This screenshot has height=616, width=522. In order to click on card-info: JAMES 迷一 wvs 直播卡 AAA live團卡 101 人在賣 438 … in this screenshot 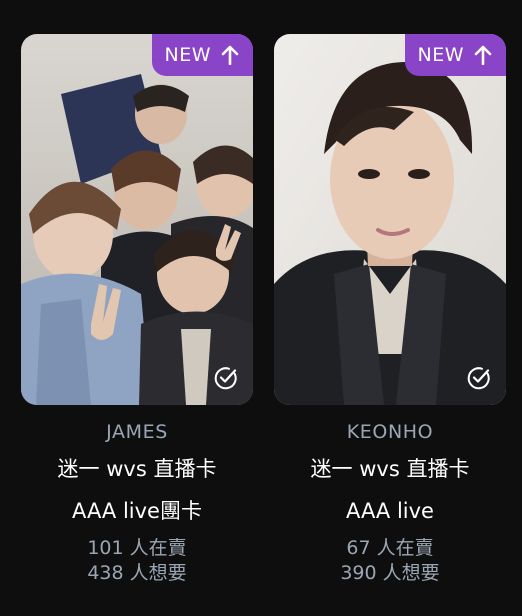, I will do `click(137, 503)`.